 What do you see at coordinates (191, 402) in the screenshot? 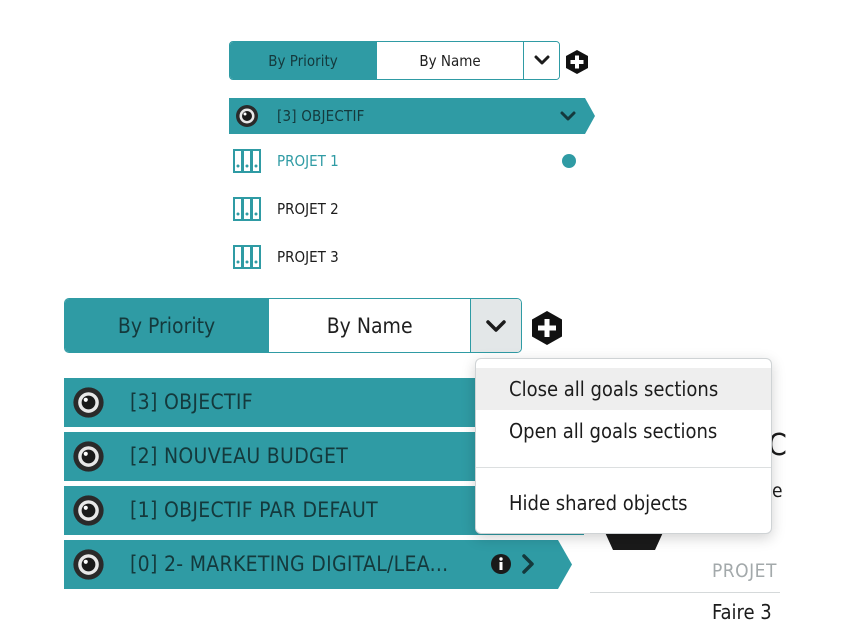
I see `goal-label: [3] OBJECTIF` at bounding box center [191, 402].